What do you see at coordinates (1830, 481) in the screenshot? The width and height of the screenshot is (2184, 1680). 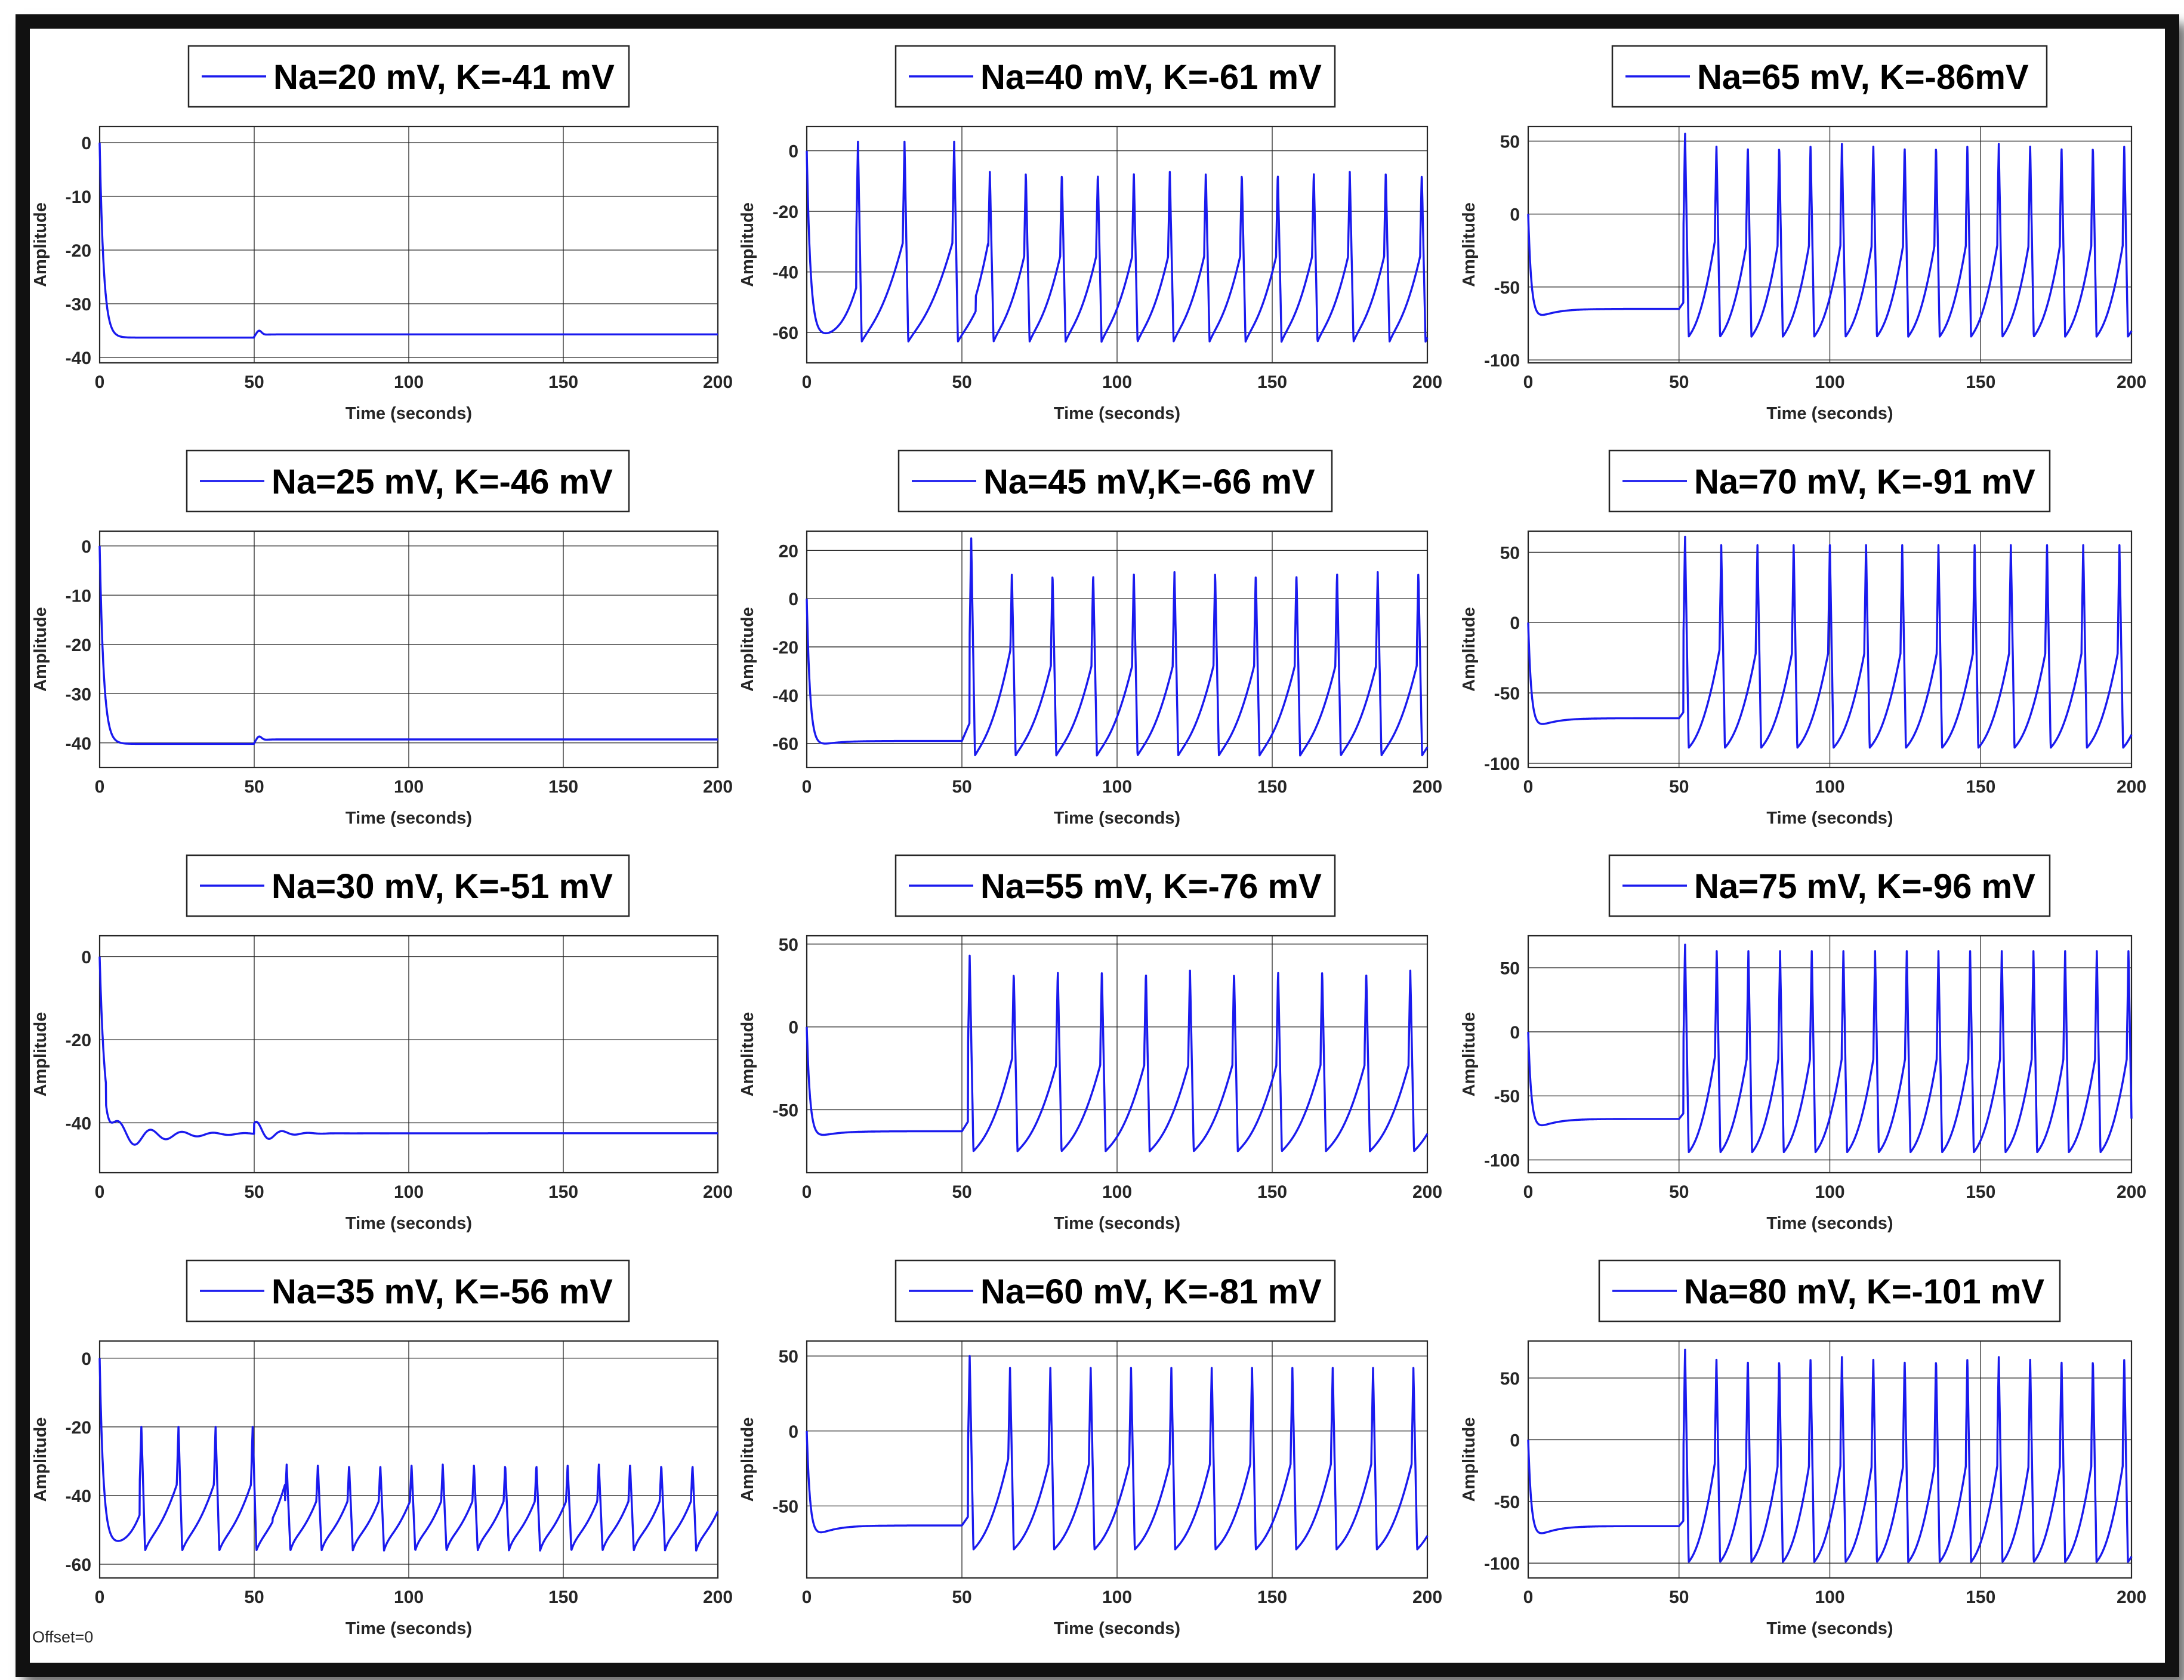 I see `legend: Na=70 mV, K=-91 mV` at bounding box center [1830, 481].